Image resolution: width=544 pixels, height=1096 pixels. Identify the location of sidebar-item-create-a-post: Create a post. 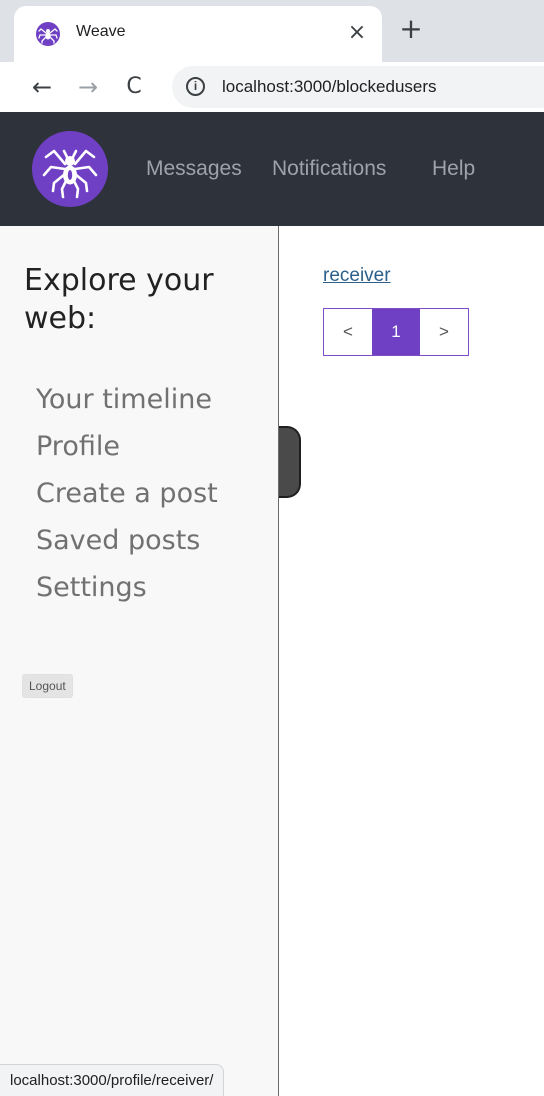
(154, 493).